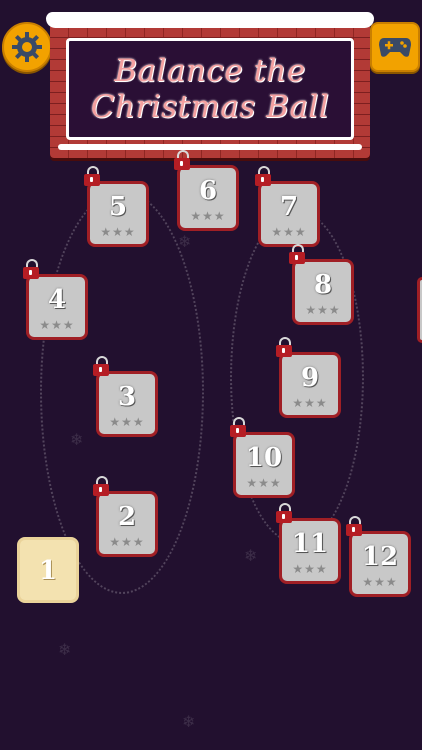 The height and width of the screenshot is (750, 422). What do you see at coordinates (210, 107) in the screenshot?
I see `game-title-line2: Christmas Ball` at bounding box center [210, 107].